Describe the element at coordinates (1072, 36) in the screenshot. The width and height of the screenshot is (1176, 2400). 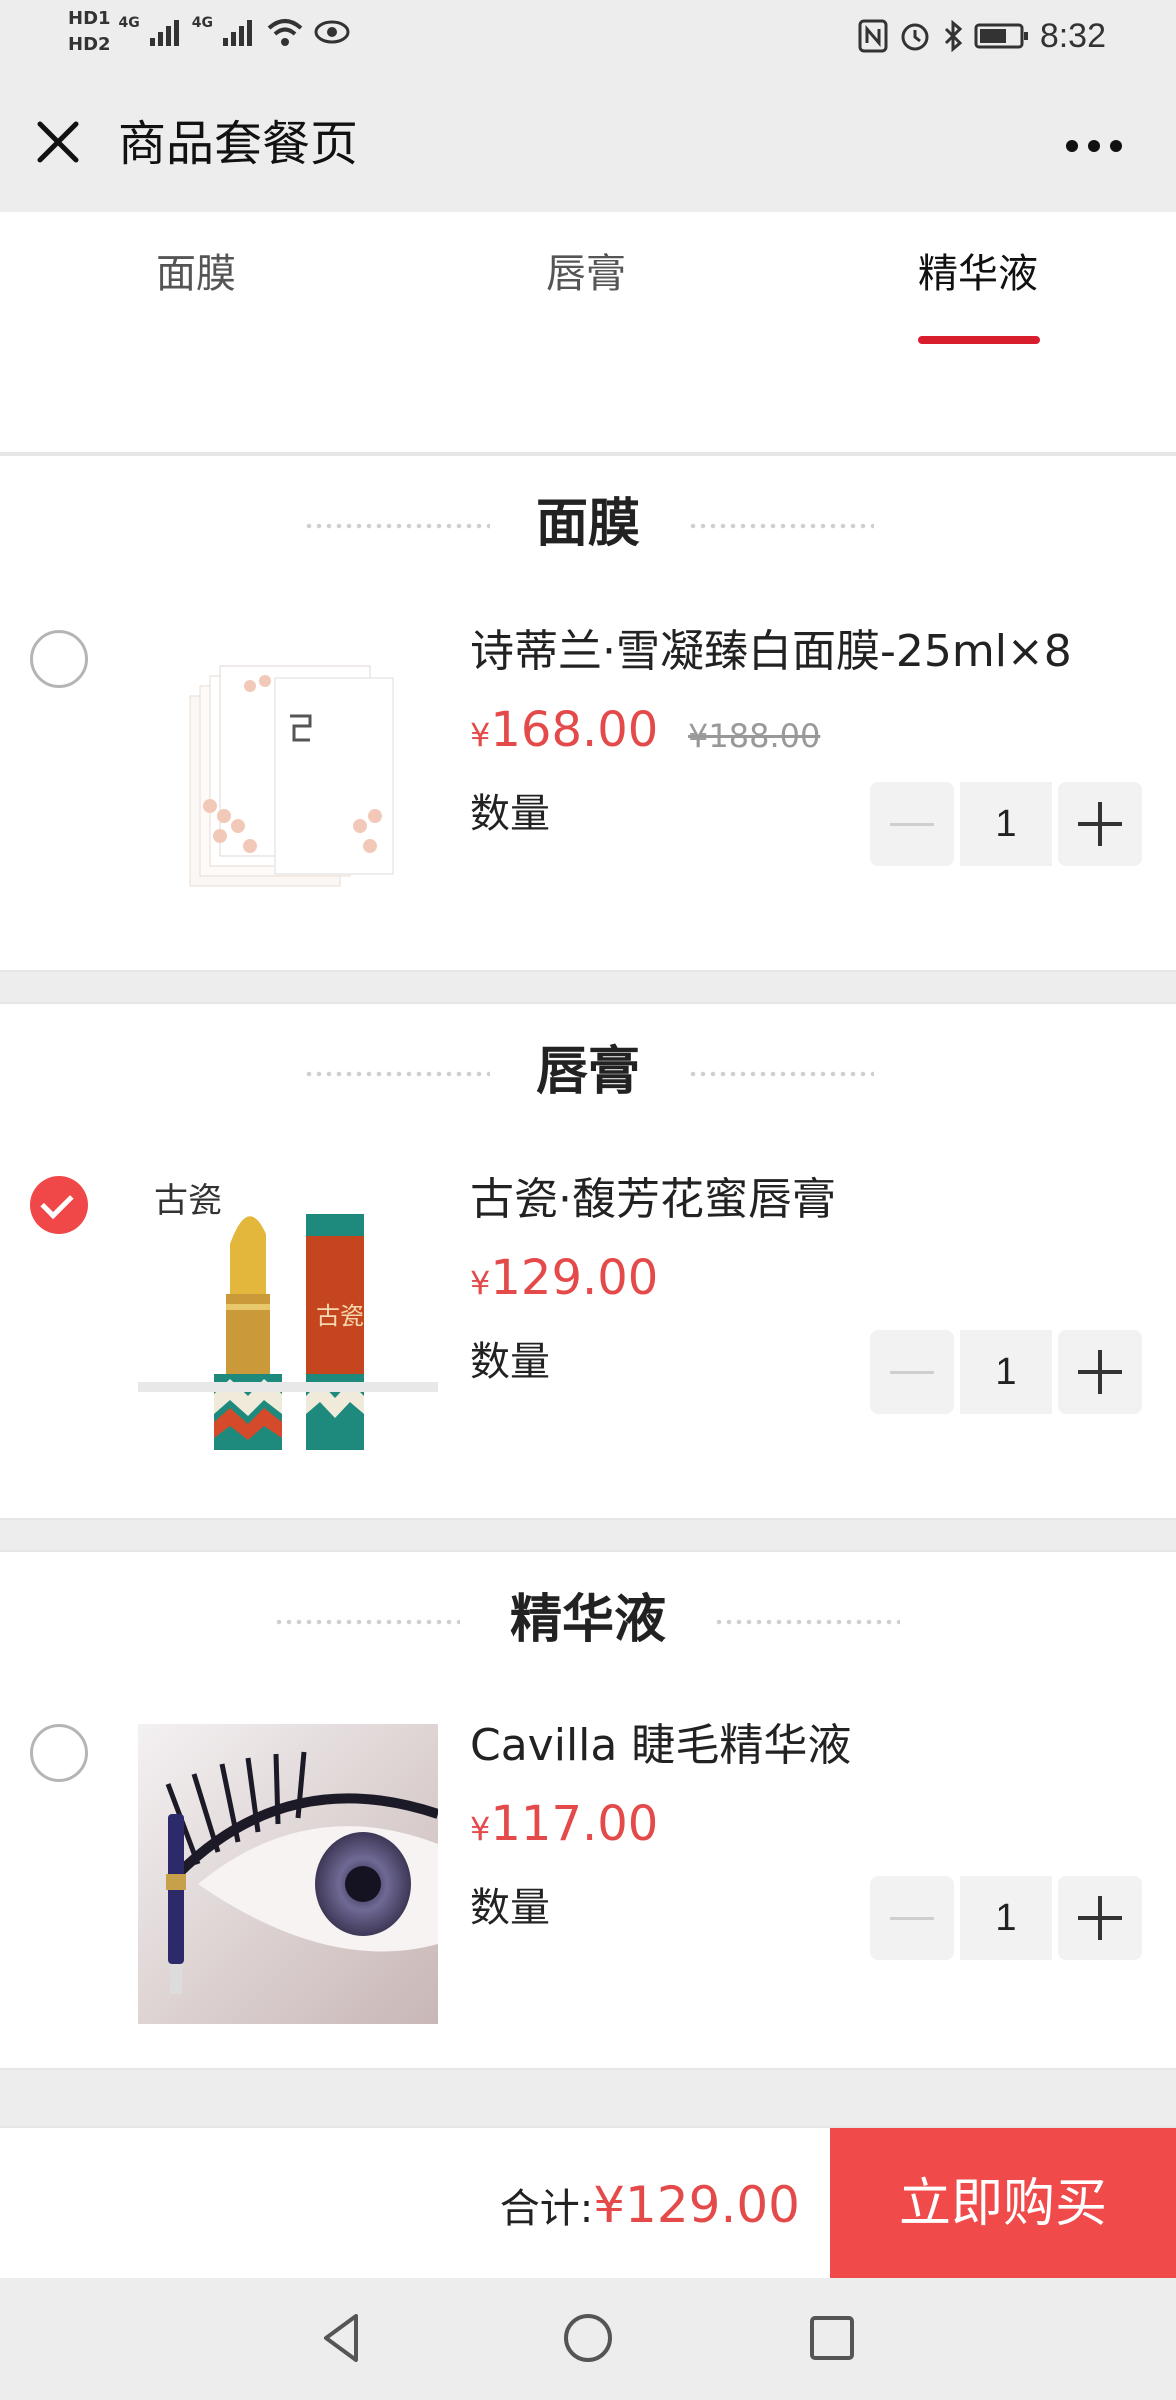
I see `clock: 8:32` at that location.